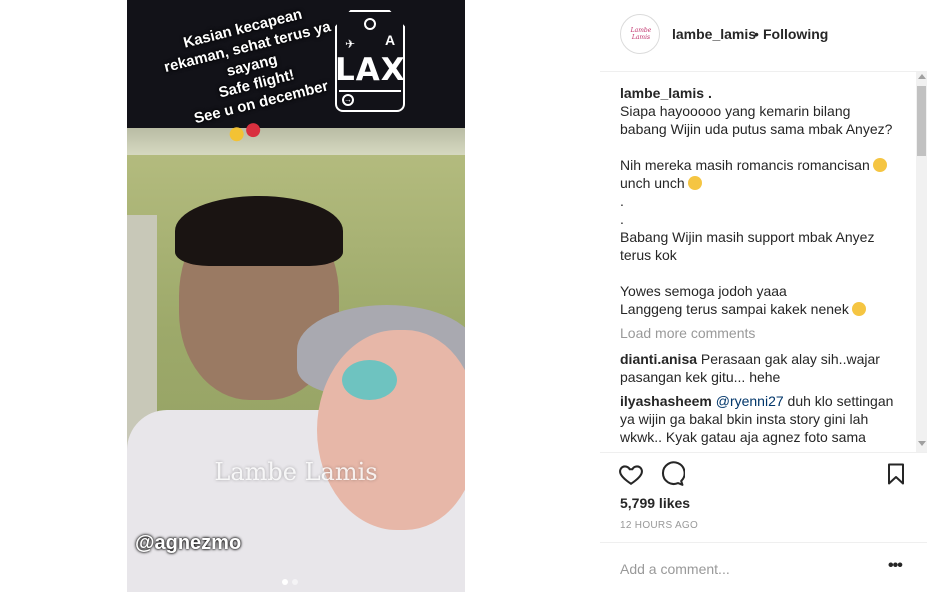 Image resolution: width=927 pixels, height=592 pixels. Describe the element at coordinates (259, 231) in the screenshot. I see `photo-hair` at that location.